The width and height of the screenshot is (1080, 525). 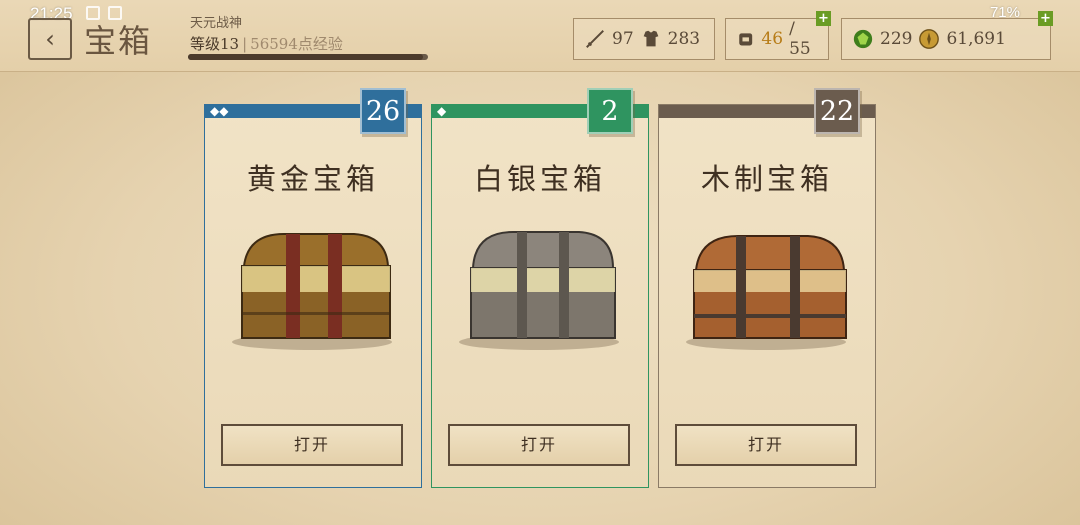 What do you see at coordinates (216, 23) in the screenshot?
I see `player-name: 天元战神` at bounding box center [216, 23].